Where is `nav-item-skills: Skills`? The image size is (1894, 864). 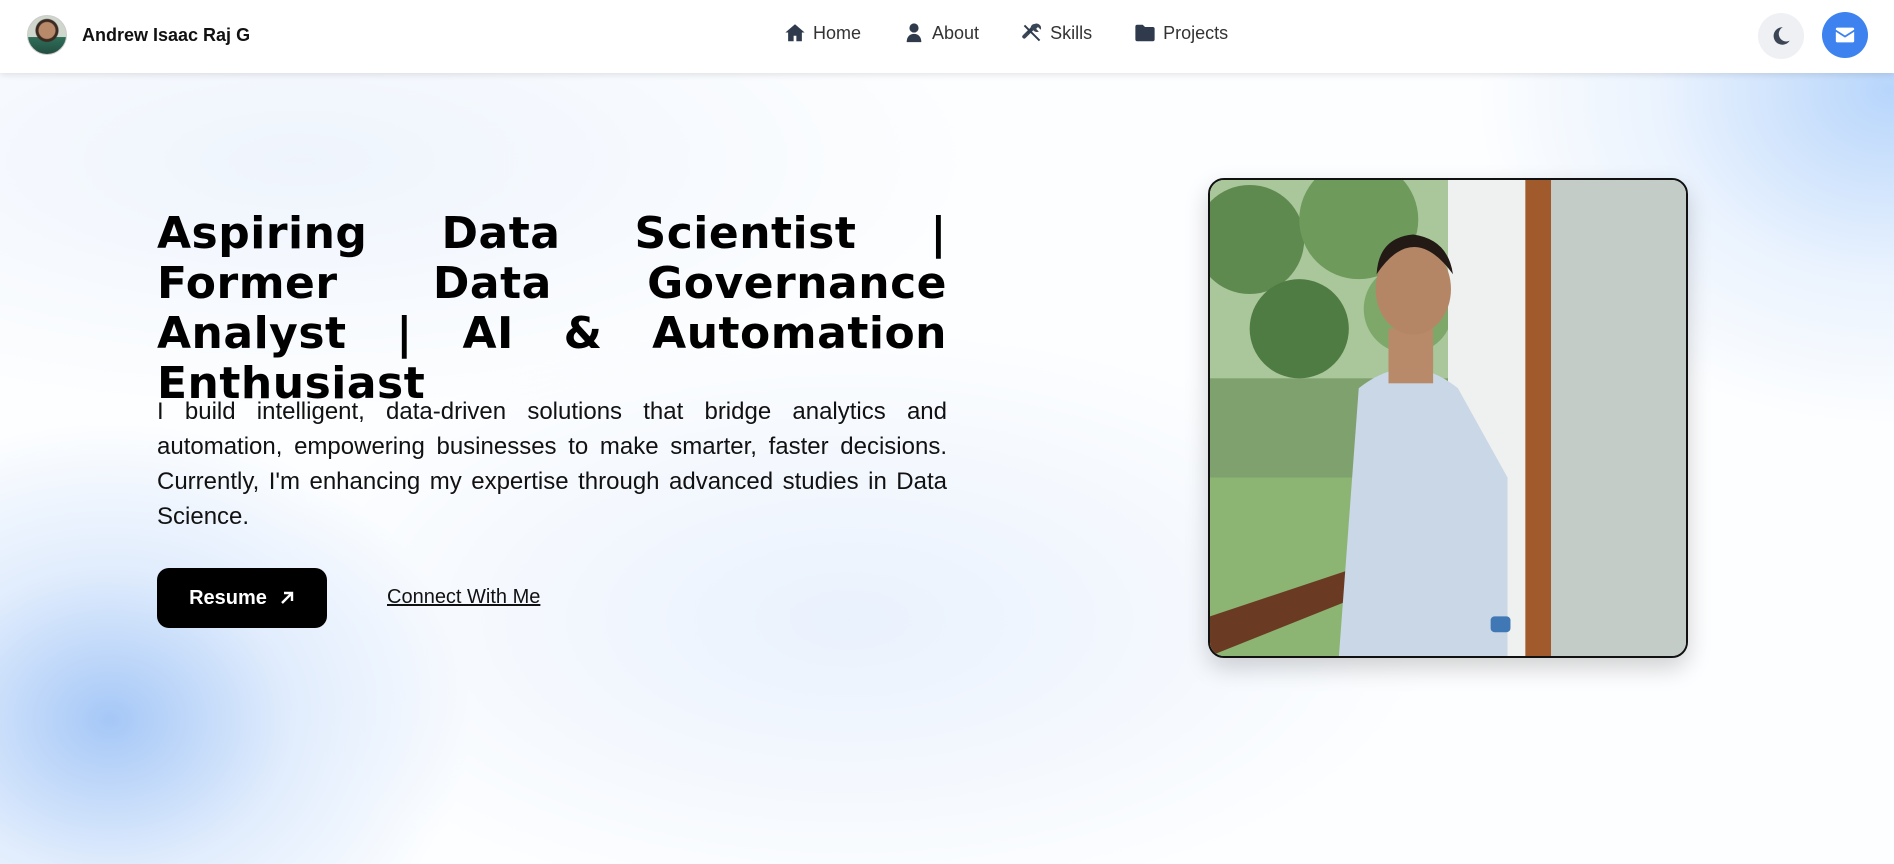 nav-item-skills: Skills is located at coordinates (1056, 33).